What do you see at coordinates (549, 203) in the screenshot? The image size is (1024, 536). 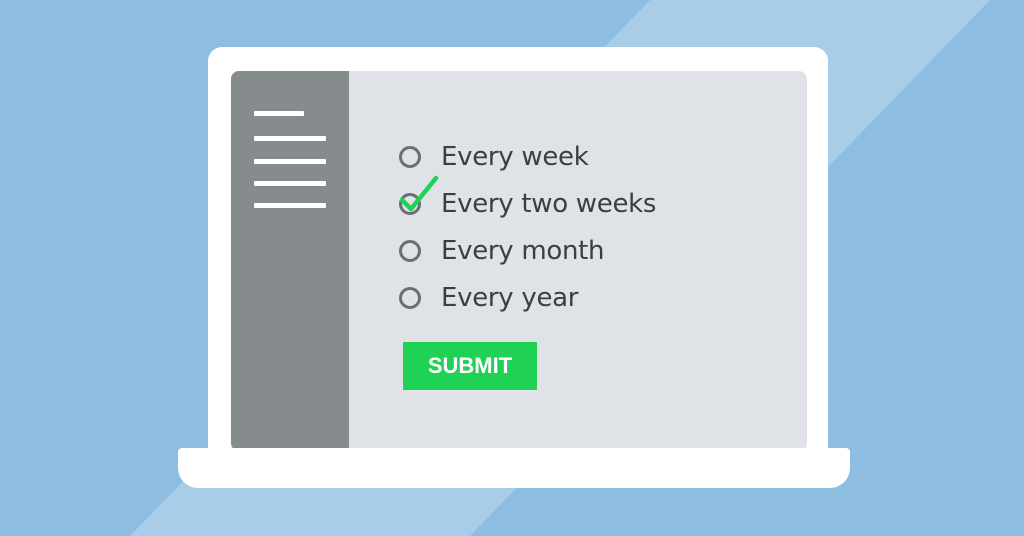 I see `option-label: Every two weeks` at bounding box center [549, 203].